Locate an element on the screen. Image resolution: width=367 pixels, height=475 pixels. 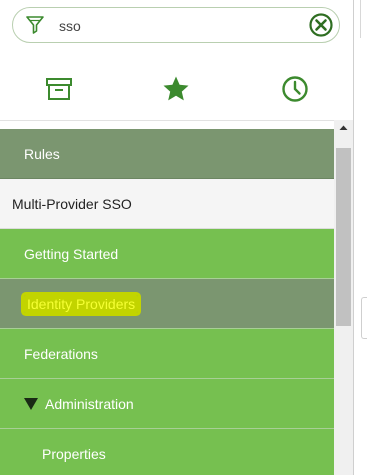
scrollbar-thumb is located at coordinates (343, 237).